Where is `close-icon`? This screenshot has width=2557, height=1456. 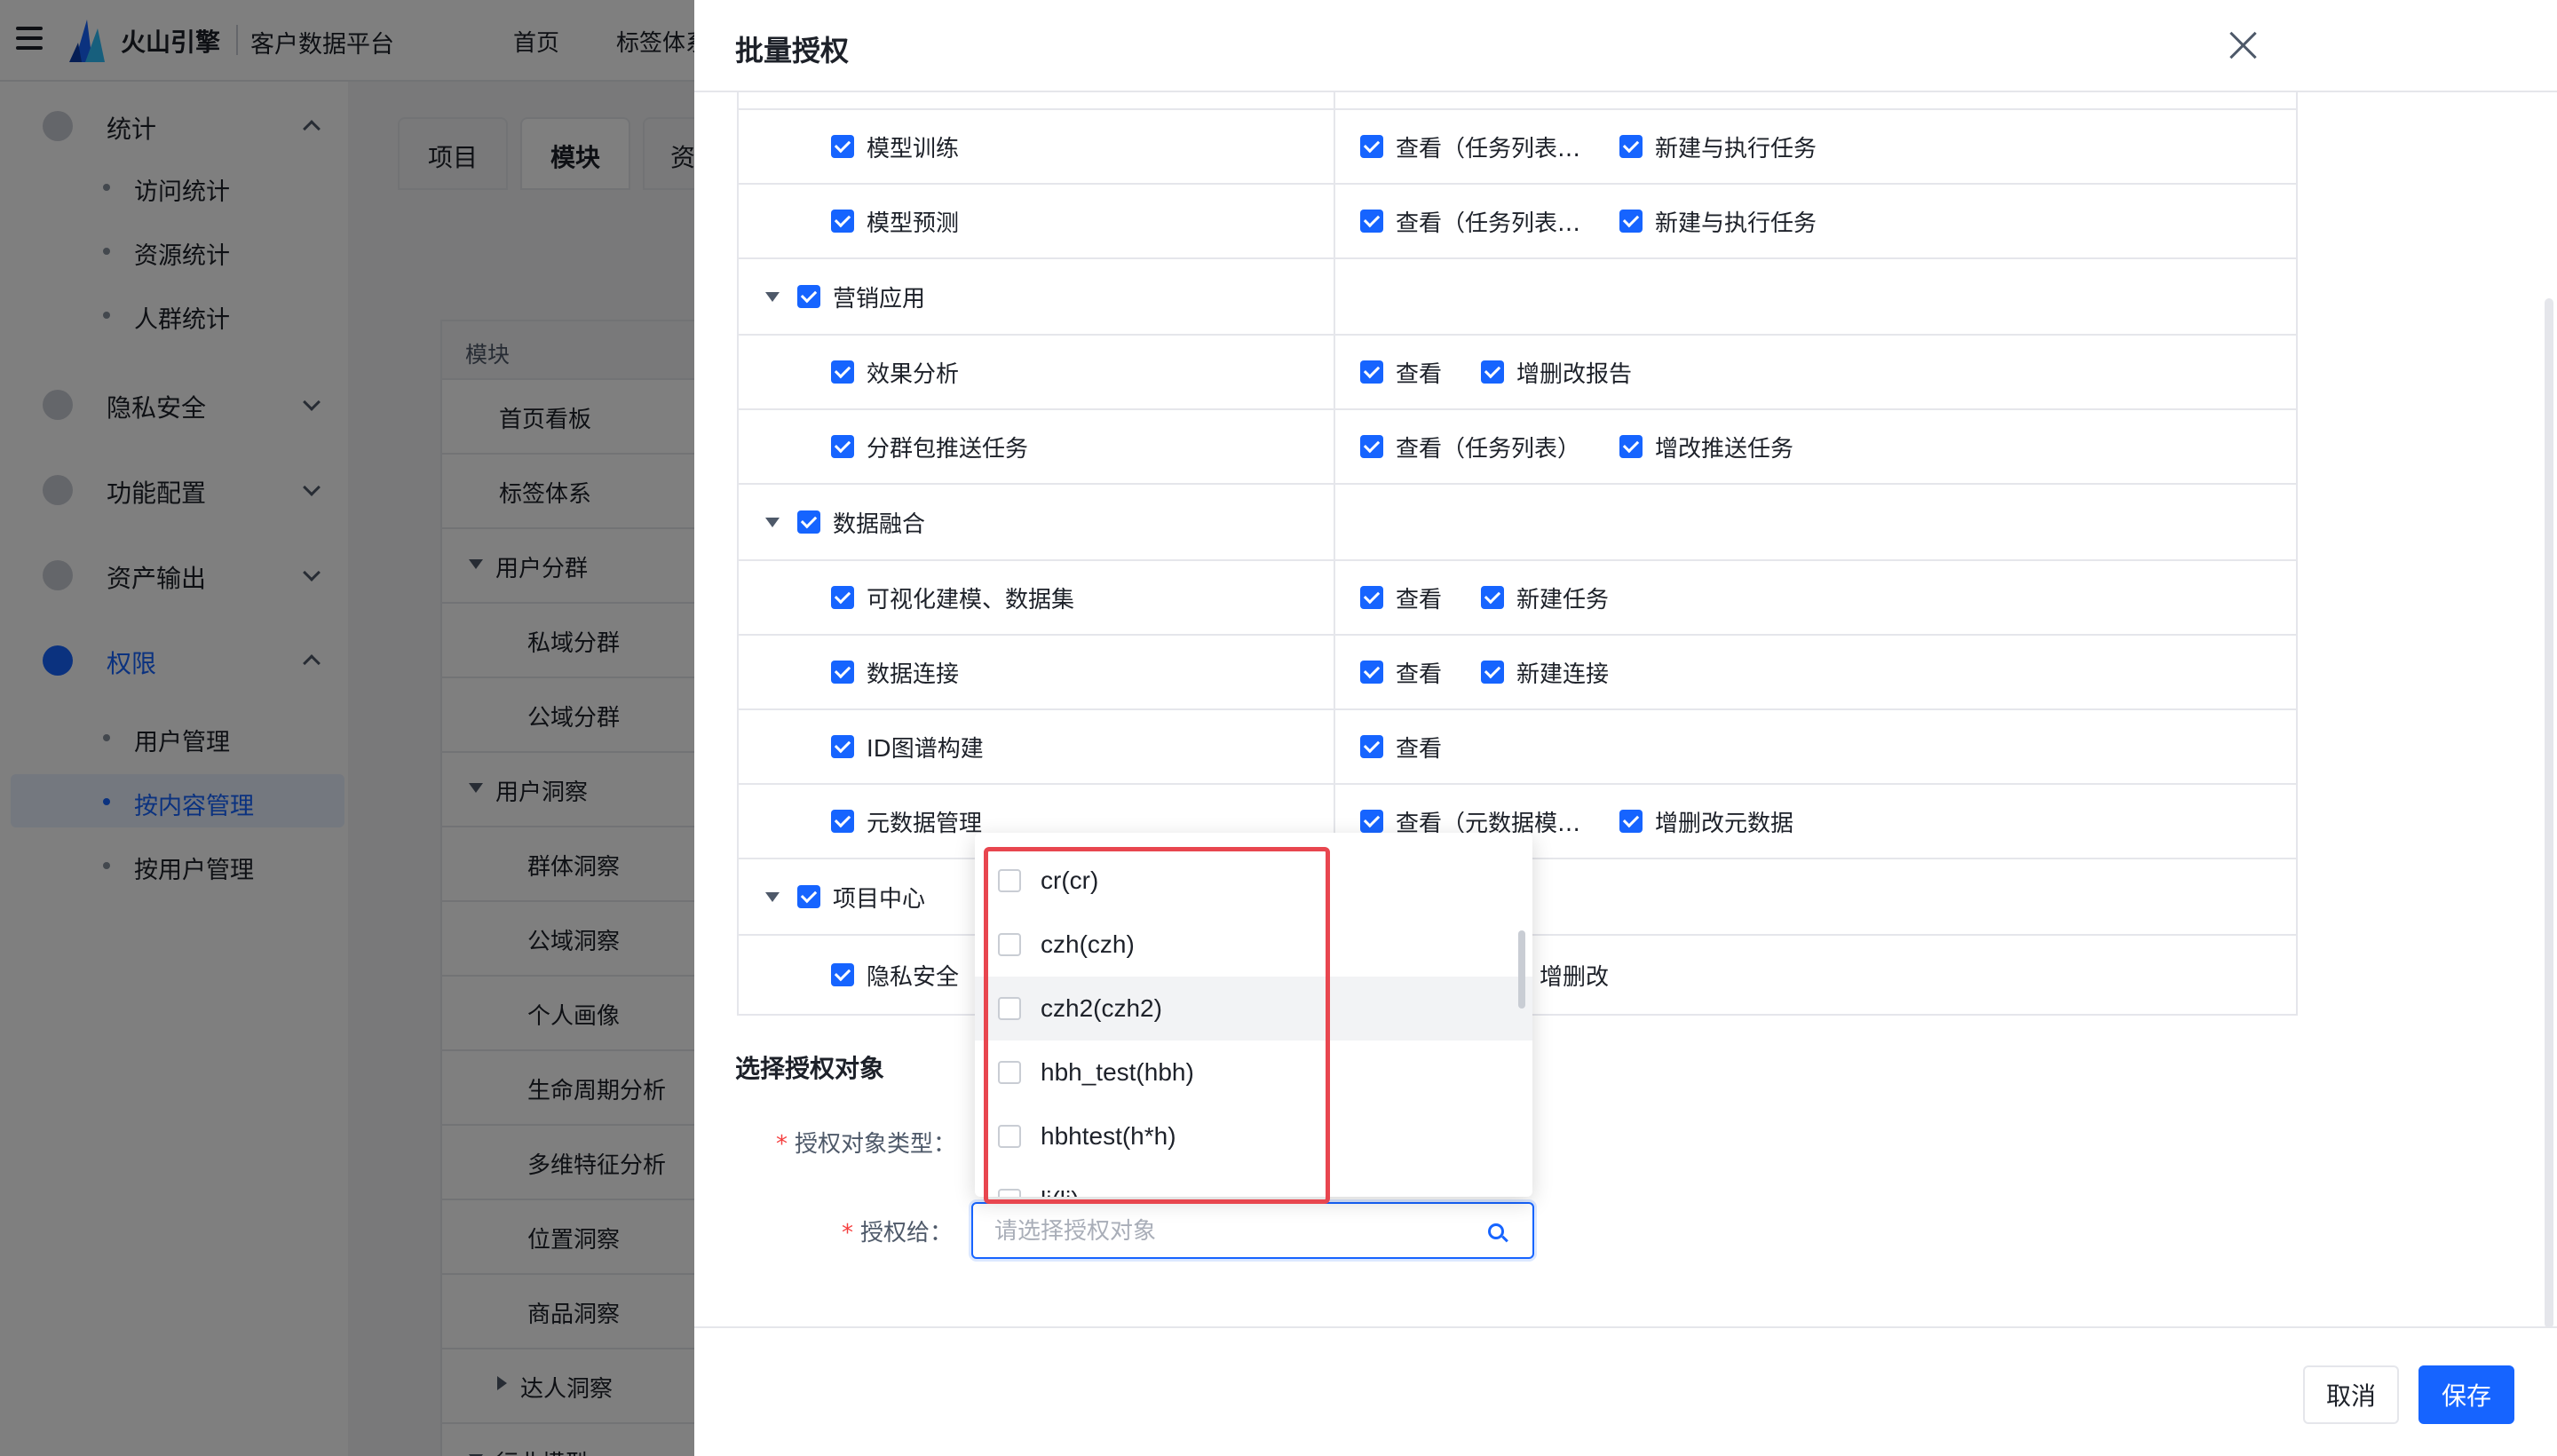 close-icon is located at coordinates (2243, 45).